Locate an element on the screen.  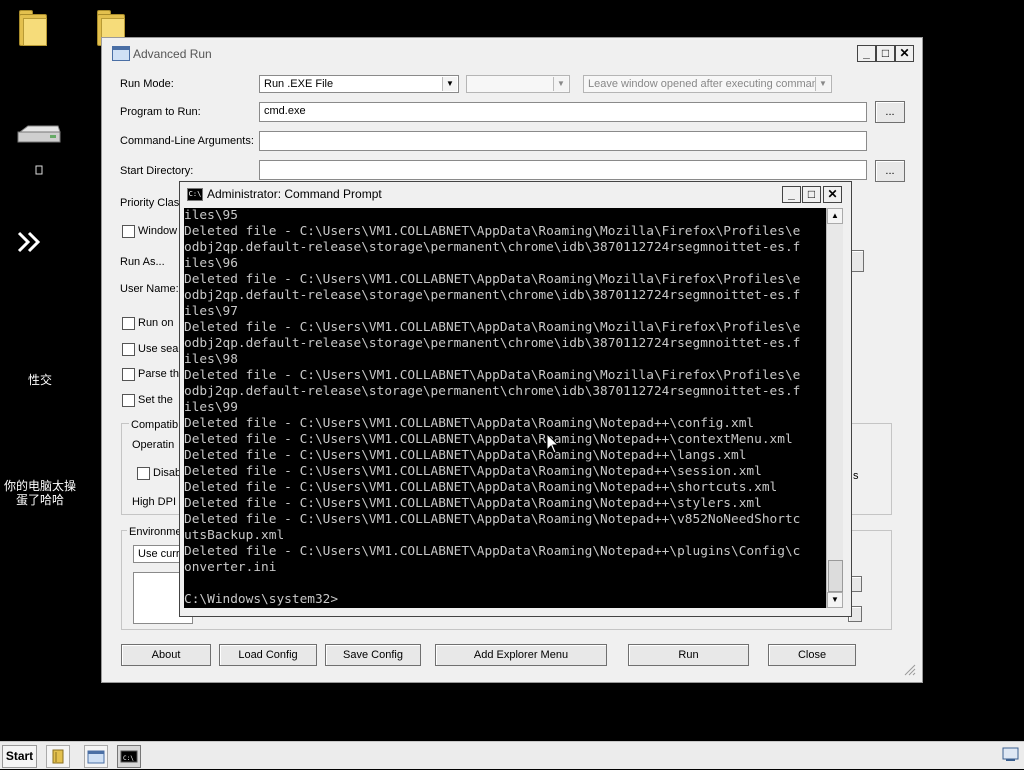
desktop-label-network: 你的电脑太操 蛋了哈哈 is located at coordinates (40, 493).